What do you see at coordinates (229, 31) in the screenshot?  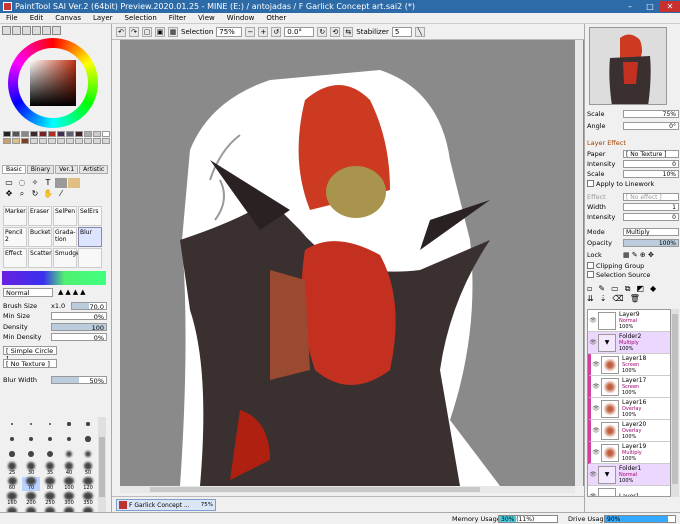 I see `zoom-field: 75%` at bounding box center [229, 31].